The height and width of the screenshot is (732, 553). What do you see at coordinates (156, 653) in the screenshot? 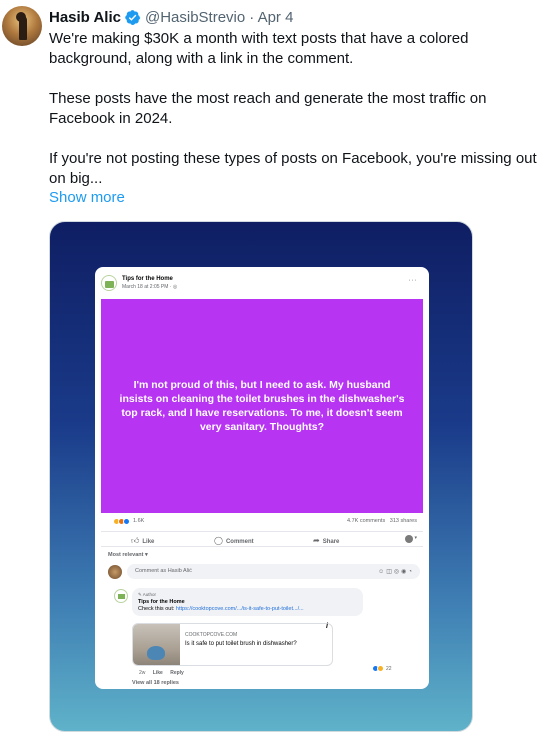
I see `toilet-brush-image` at bounding box center [156, 653].